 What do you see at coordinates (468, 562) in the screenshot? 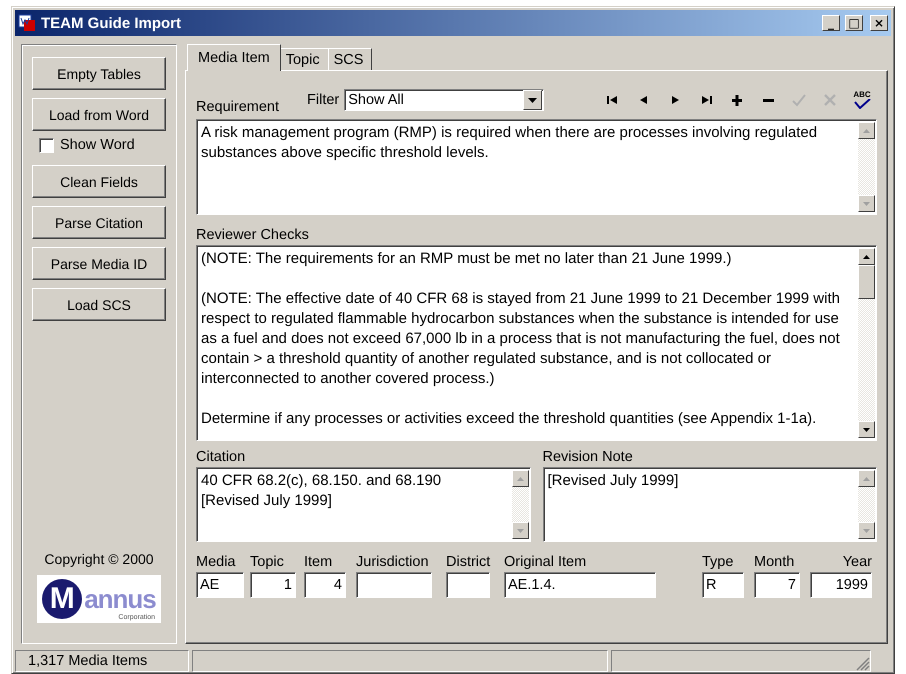
I see `field-label: District` at bounding box center [468, 562].